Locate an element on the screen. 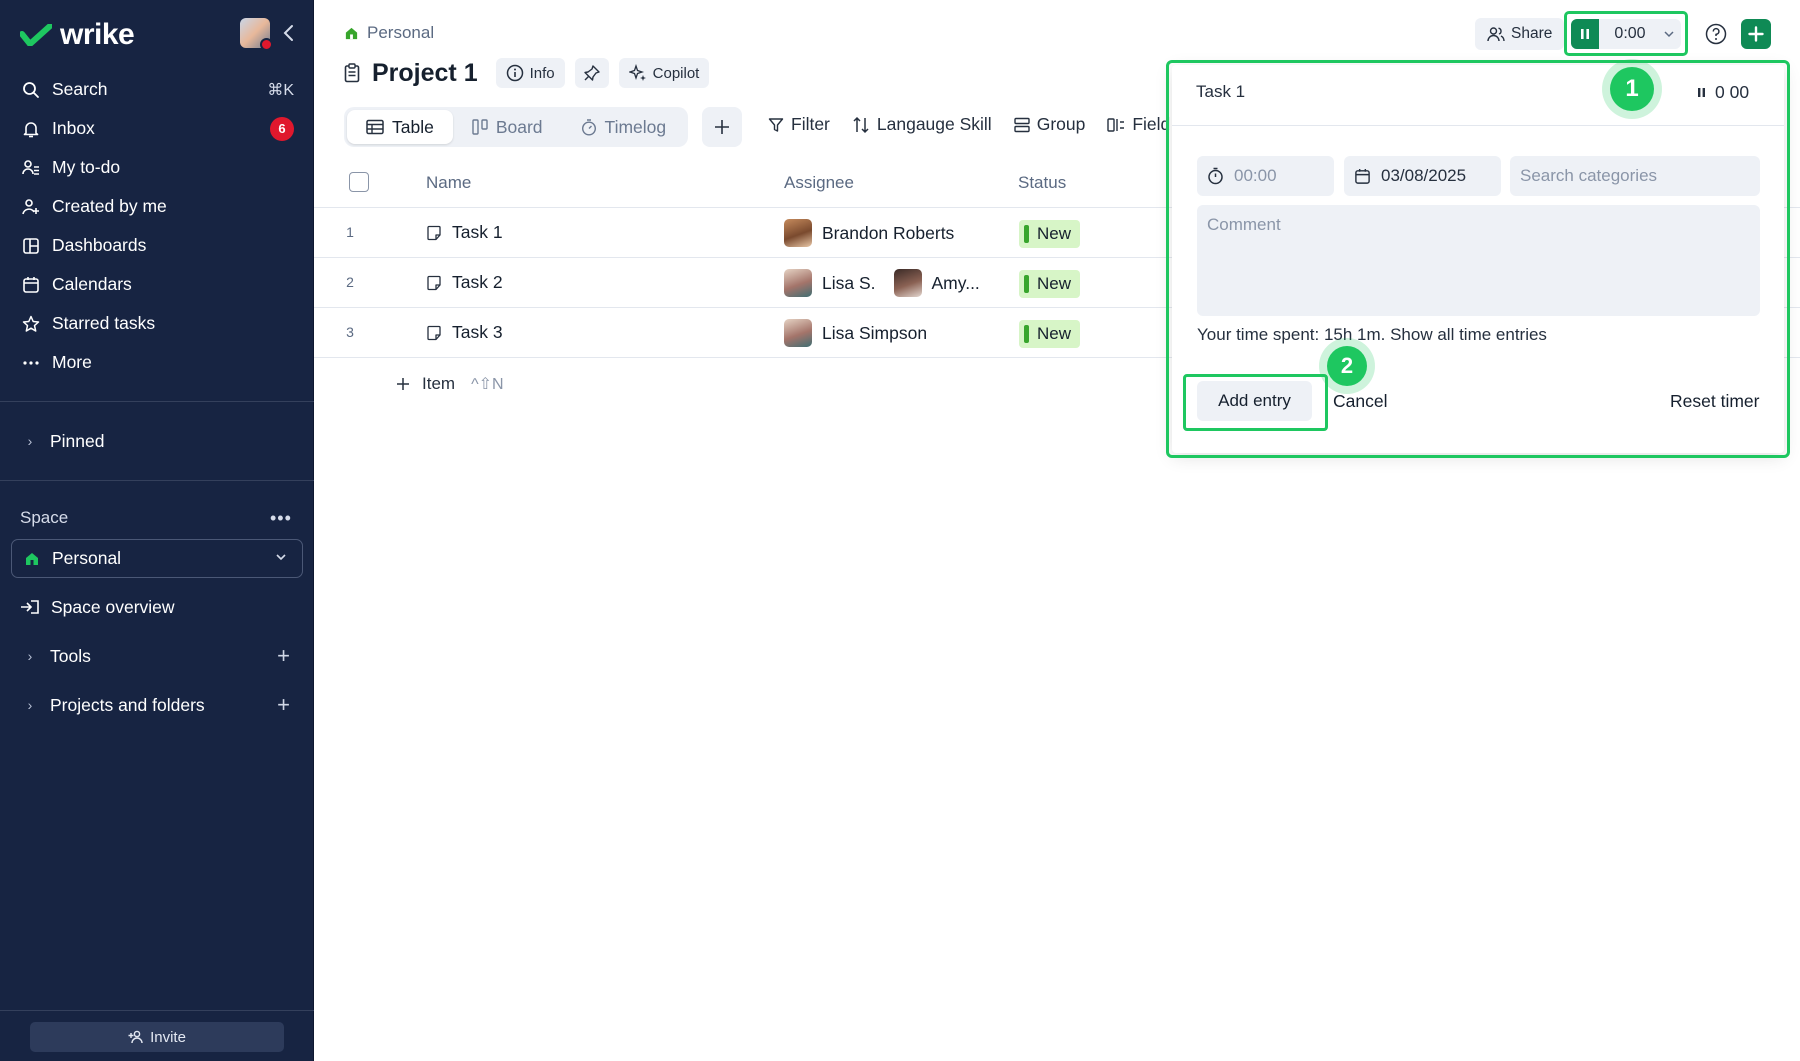 The width and height of the screenshot is (1800, 1061). page-title: Project 1 is located at coordinates (425, 72).